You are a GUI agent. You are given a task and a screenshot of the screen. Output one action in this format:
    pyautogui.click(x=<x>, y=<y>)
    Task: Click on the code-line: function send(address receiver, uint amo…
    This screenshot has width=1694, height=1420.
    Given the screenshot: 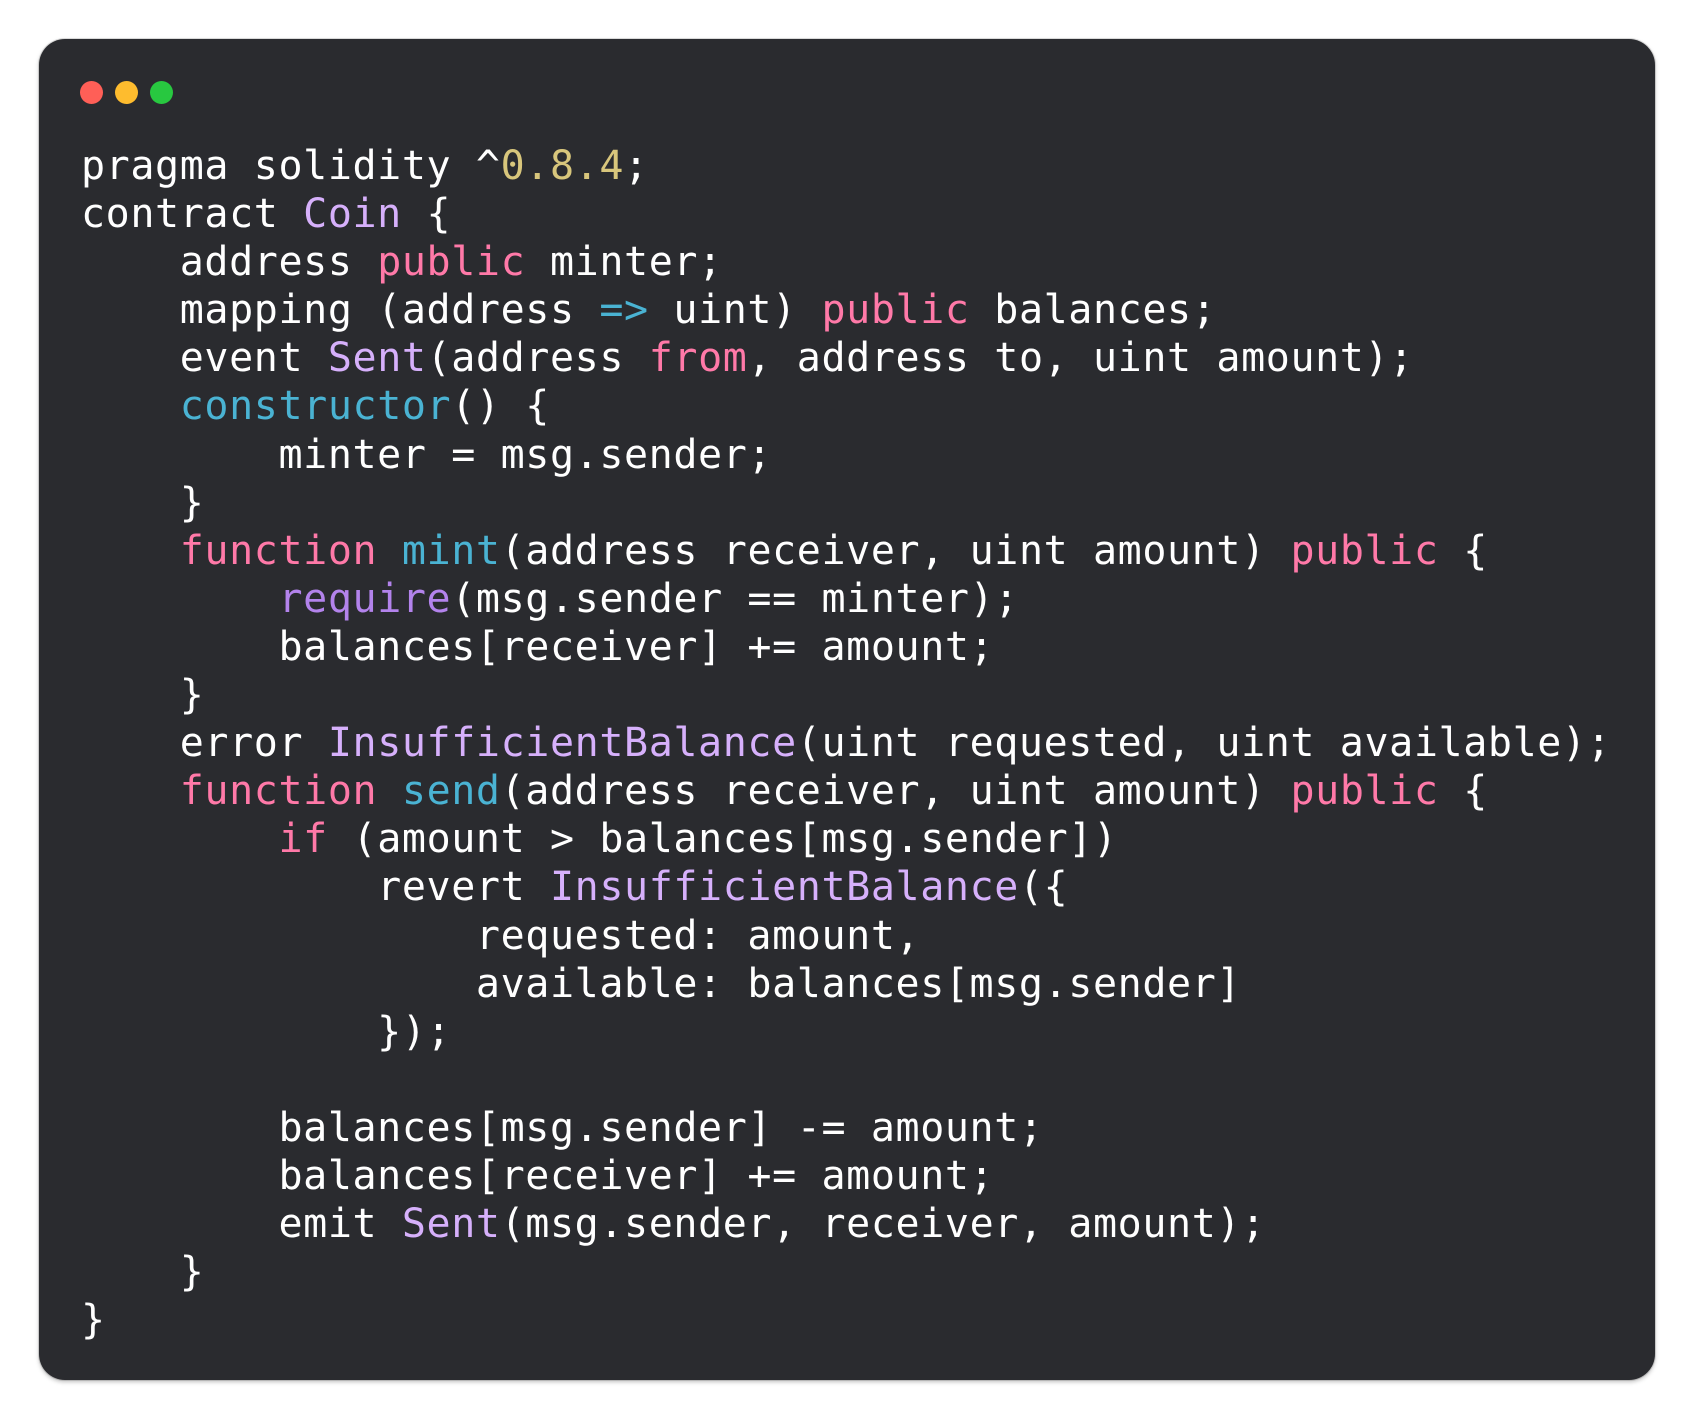 What is the action you would take?
    pyautogui.click(x=846, y=791)
    